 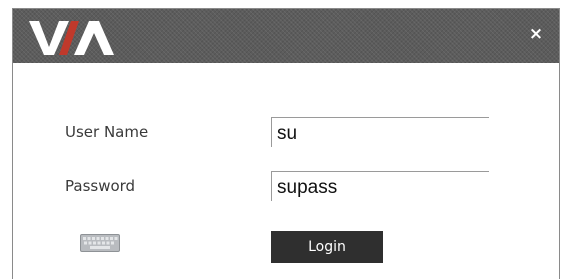 What do you see at coordinates (327, 247) in the screenshot?
I see `login-button: Login` at bounding box center [327, 247].